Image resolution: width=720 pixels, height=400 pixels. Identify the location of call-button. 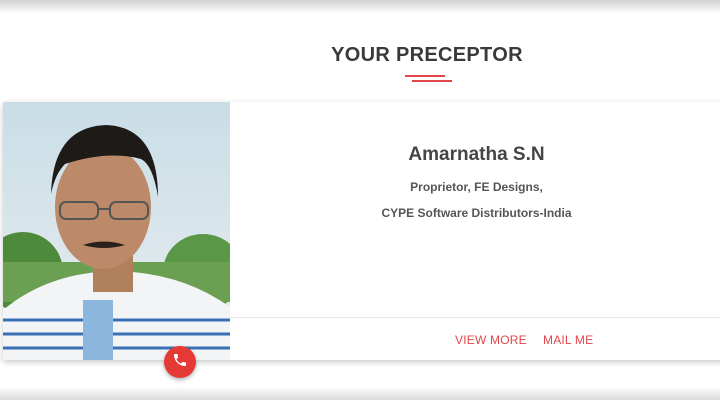
(180, 362).